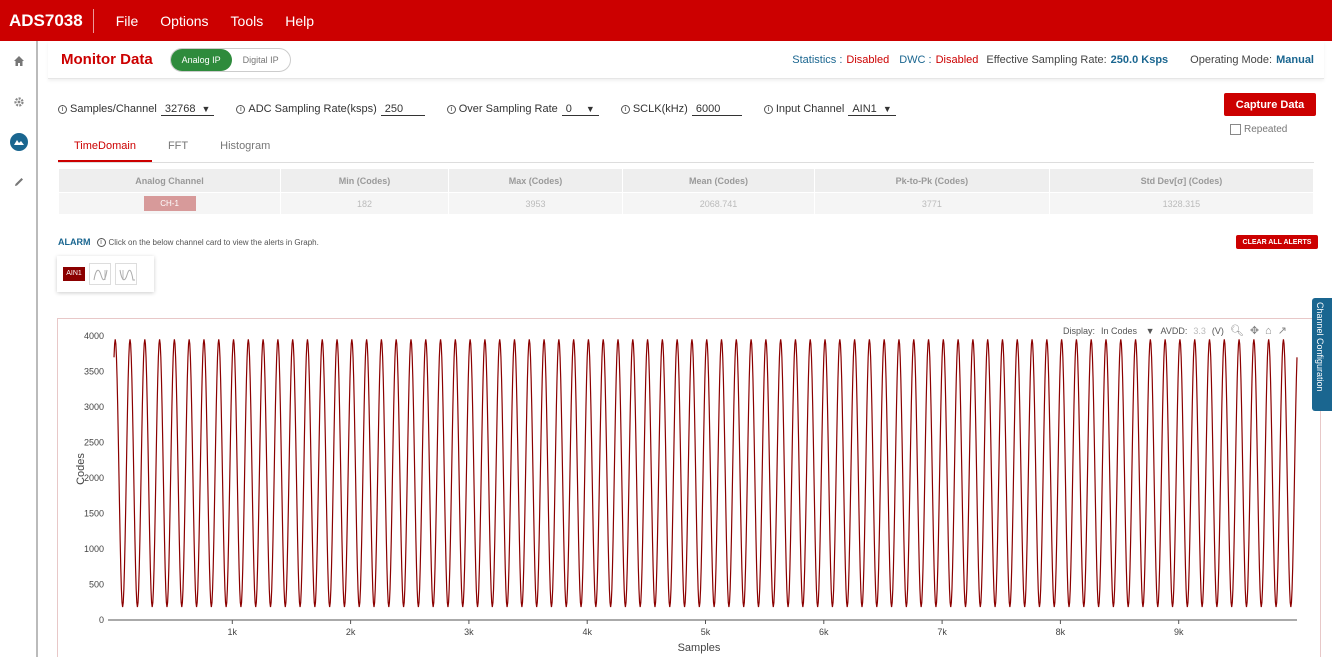 This screenshot has width=1332, height=663. Describe the element at coordinates (1199, 331) in the screenshot. I see `avdd-input: 3.3` at that location.